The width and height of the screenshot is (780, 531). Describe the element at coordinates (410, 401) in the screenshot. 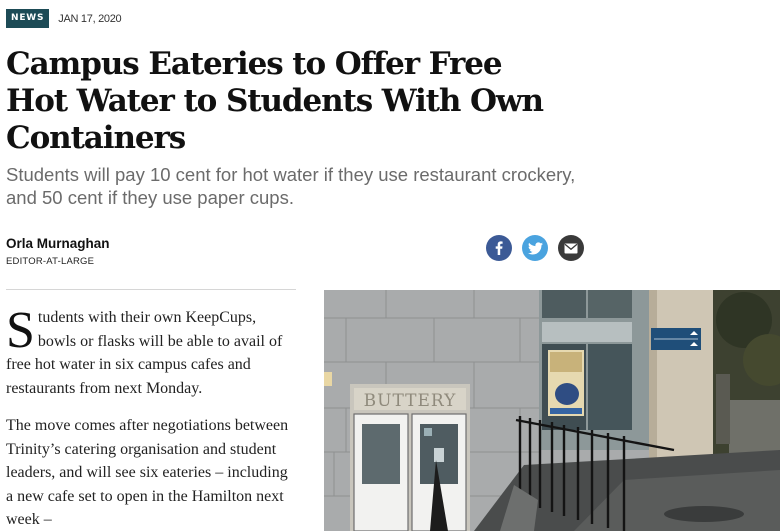

I see `buttery-sign: BUTTERY` at that location.